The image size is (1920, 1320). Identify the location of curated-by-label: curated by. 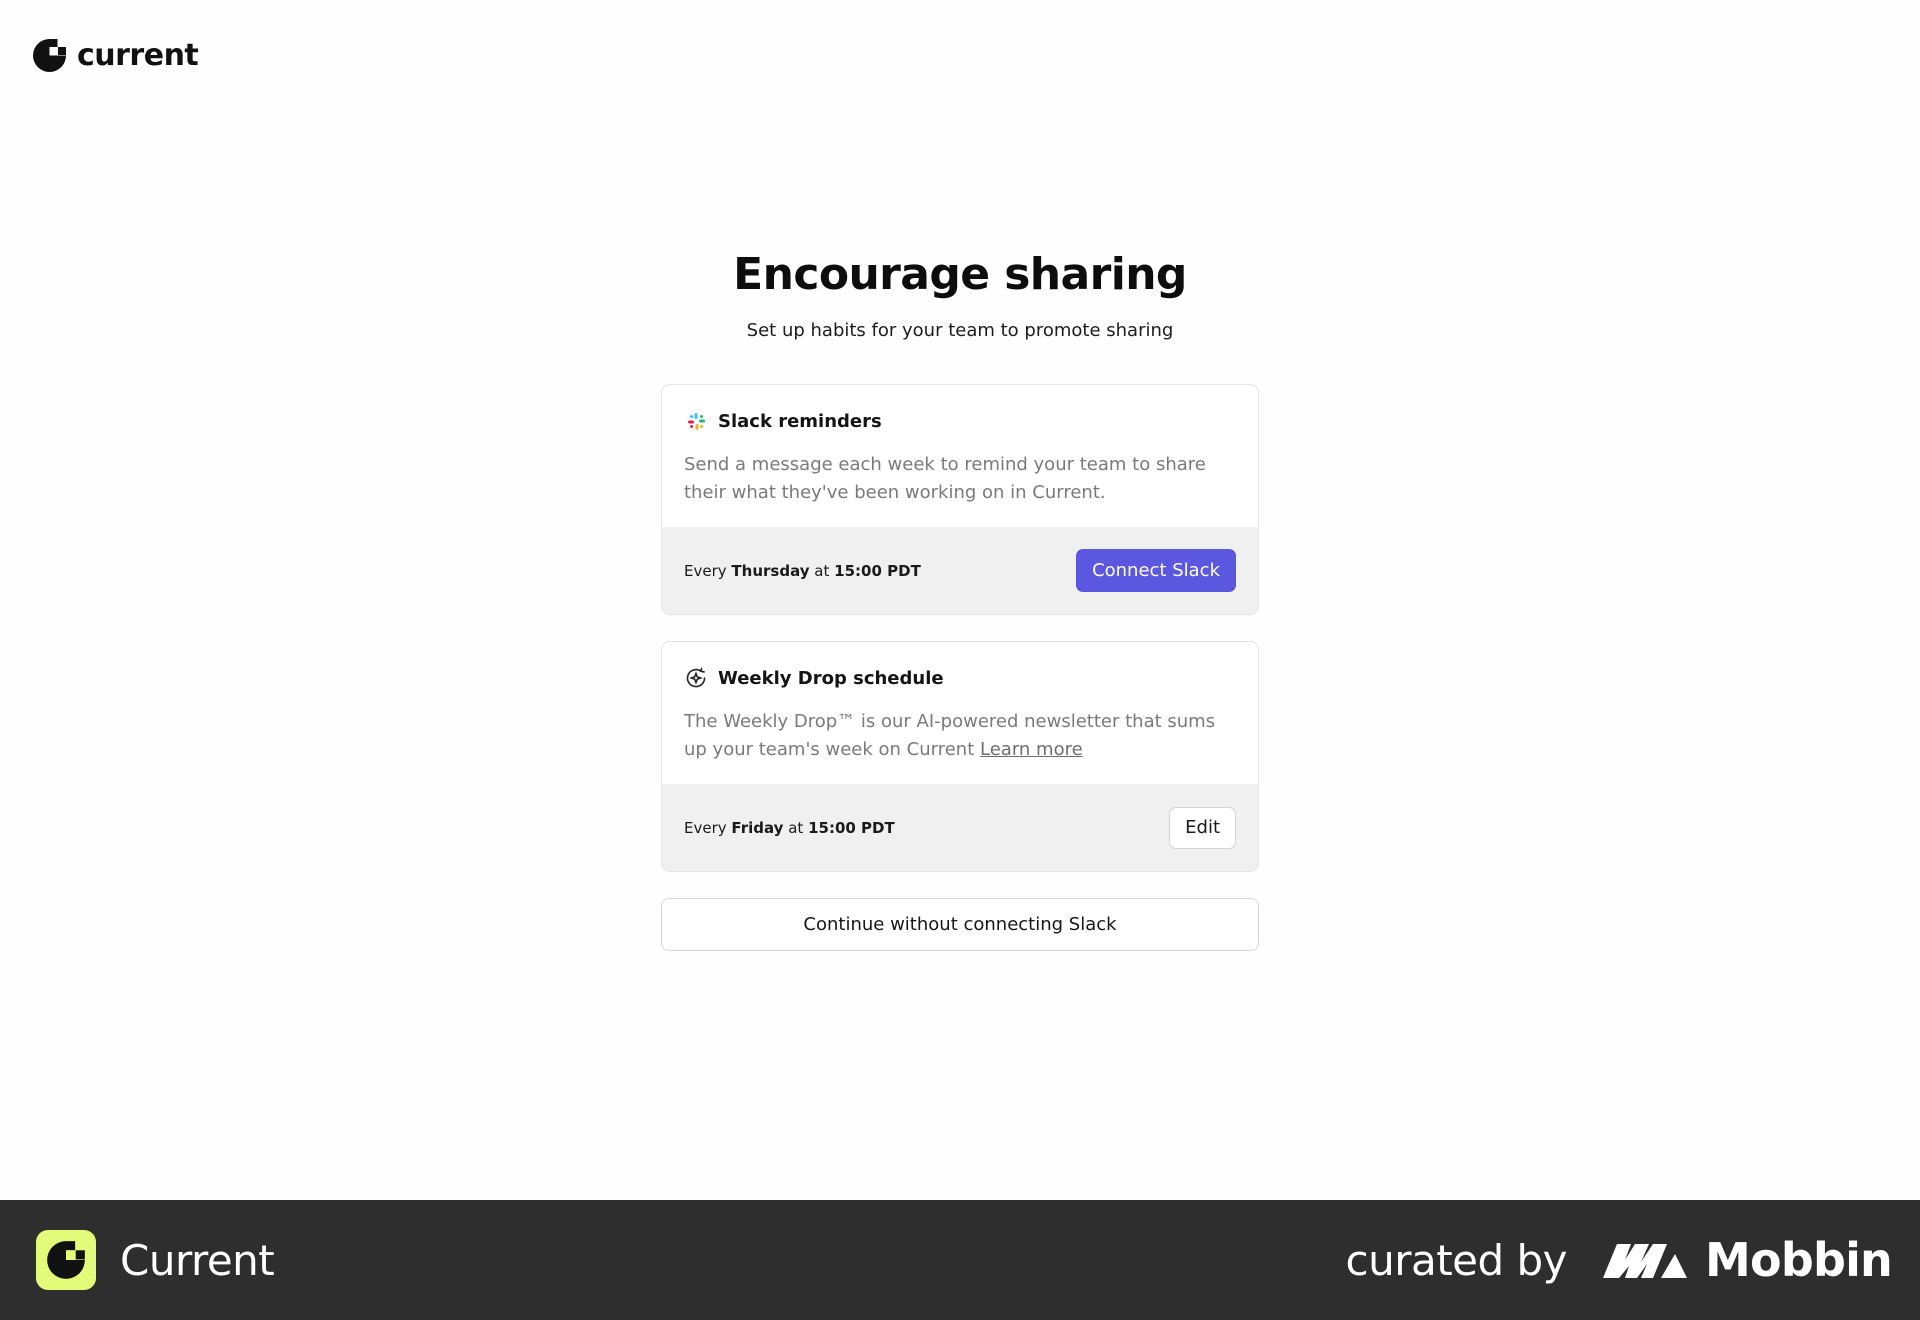
(1456, 1260).